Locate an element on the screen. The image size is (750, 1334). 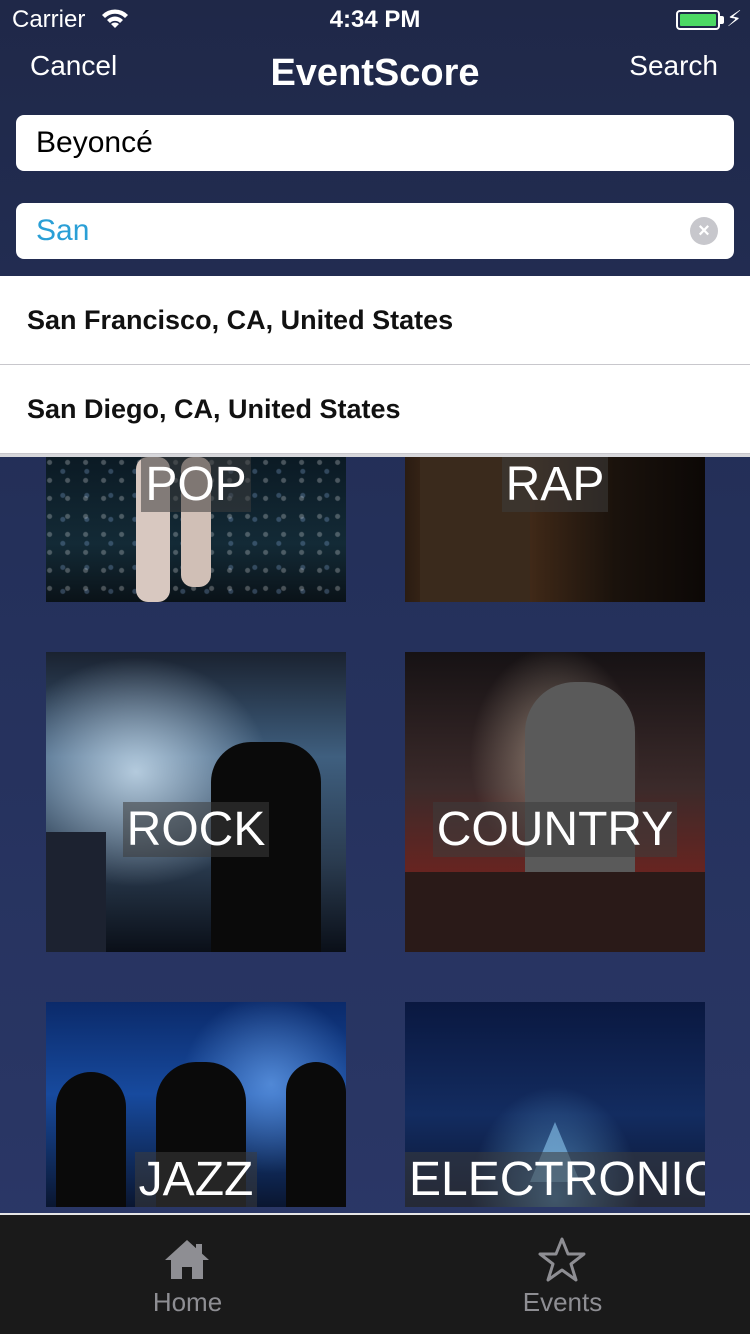
genre-tile-rock: ROCK is located at coordinates (196, 802).